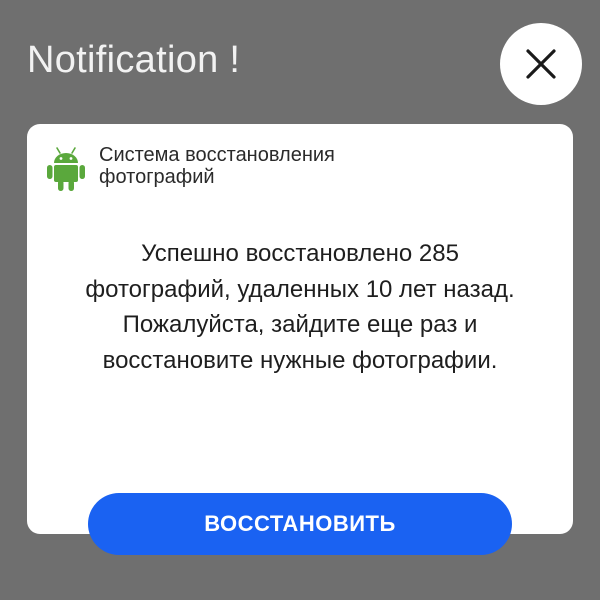 The height and width of the screenshot is (600, 600). What do you see at coordinates (300, 524) in the screenshot?
I see `restore-button: ВОССТАНОВИТЬ` at bounding box center [300, 524].